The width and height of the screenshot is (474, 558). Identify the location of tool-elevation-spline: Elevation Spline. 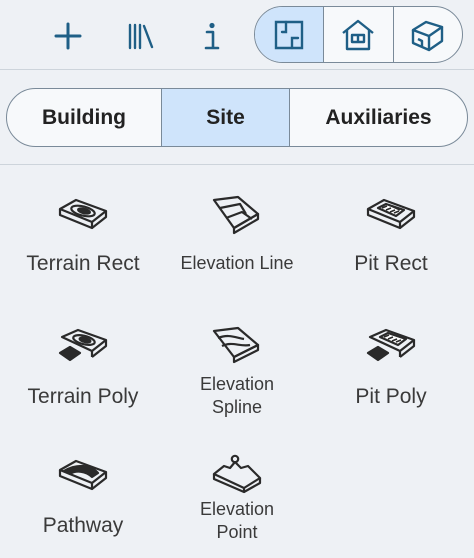
(237, 372).